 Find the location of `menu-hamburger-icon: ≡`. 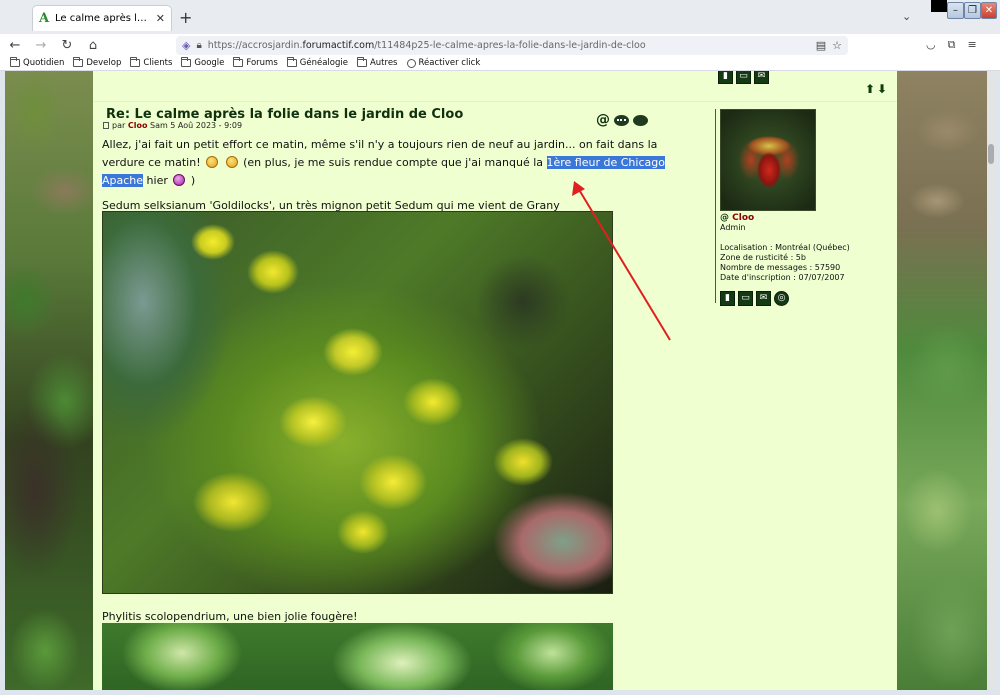

menu-hamburger-icon: ≡ is located at coordinates (971, 45).